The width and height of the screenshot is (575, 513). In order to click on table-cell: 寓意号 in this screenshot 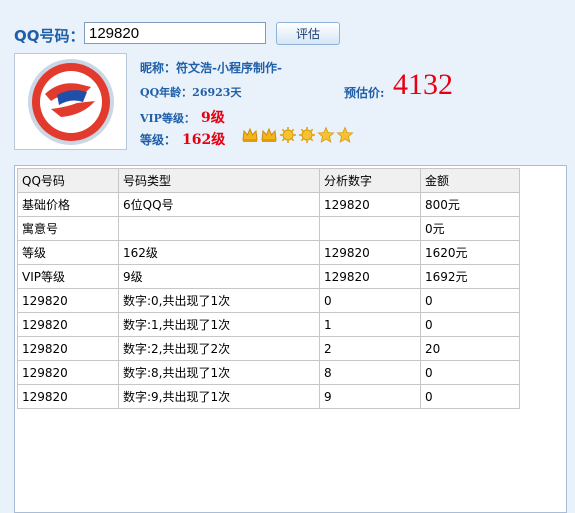, I will do `click(68, 228)`.